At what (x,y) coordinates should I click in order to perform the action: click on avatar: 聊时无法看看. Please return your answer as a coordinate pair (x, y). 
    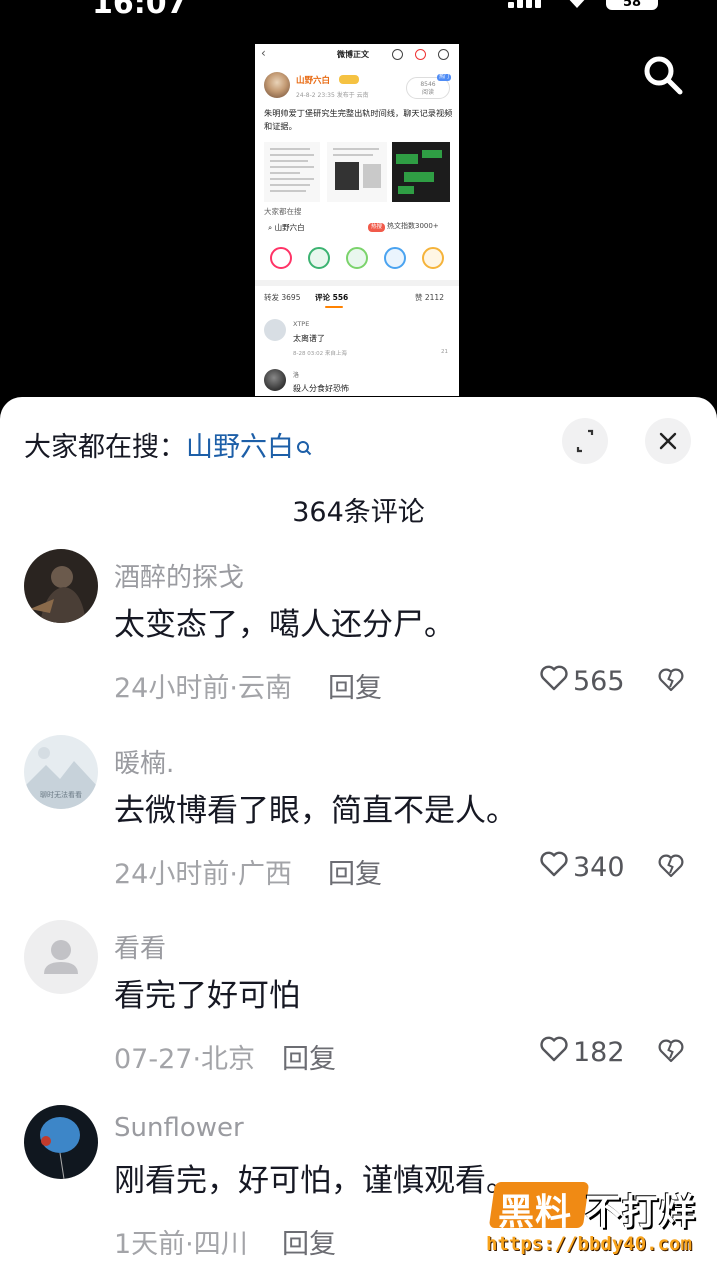
    Looking at the image, I should click on (61, 772).